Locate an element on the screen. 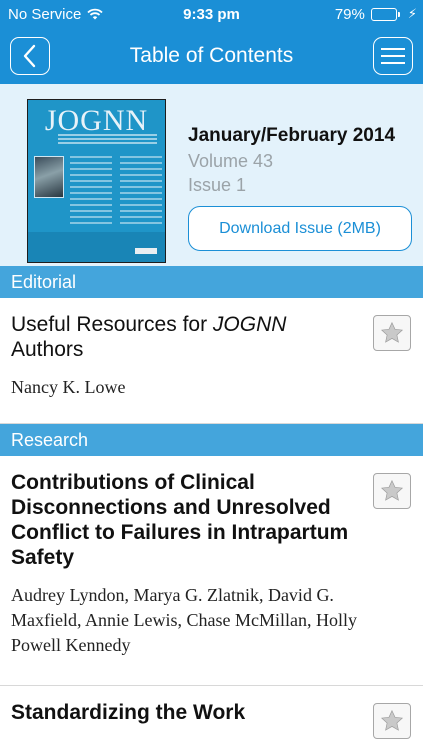 Image resolution: width=423 pixels, height=750 pixels. article-authors: Nancy K. Lowe is located at coordinates (68, 387).